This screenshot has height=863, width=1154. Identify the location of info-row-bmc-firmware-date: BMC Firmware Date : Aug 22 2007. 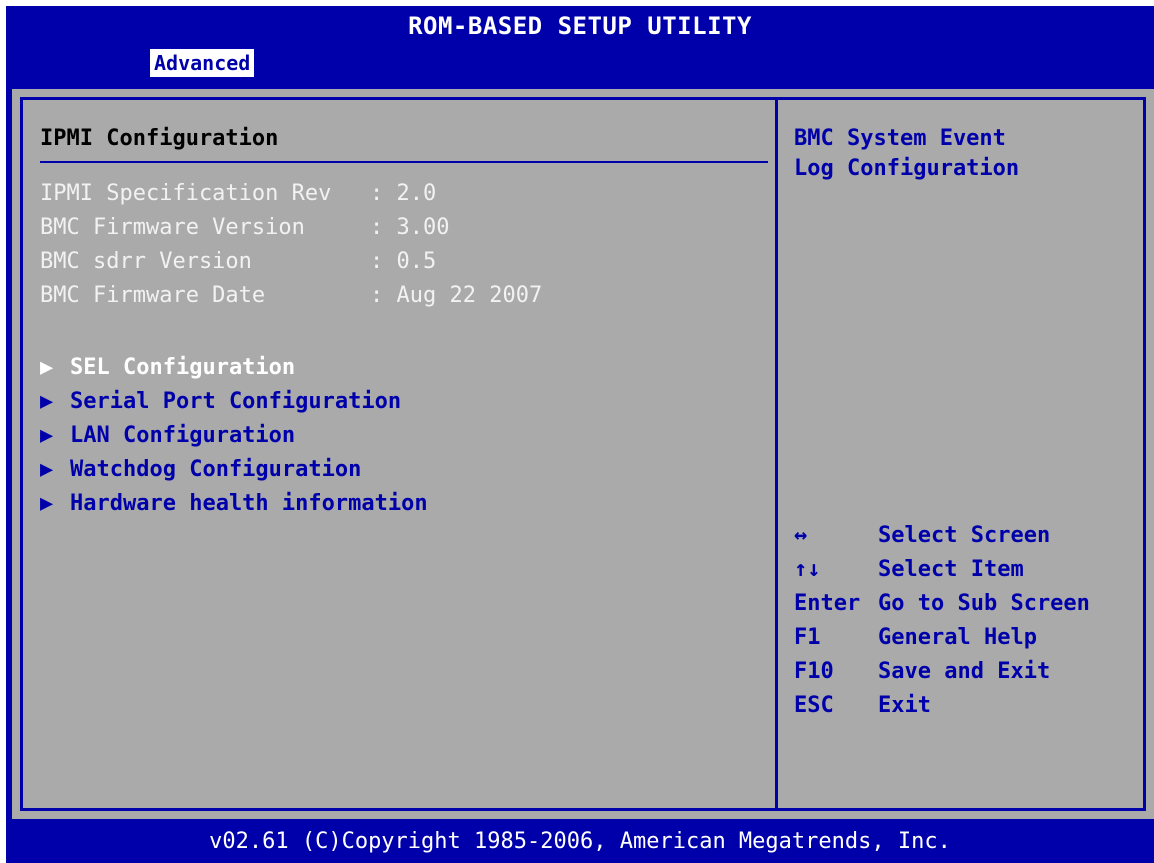
(291, 296).